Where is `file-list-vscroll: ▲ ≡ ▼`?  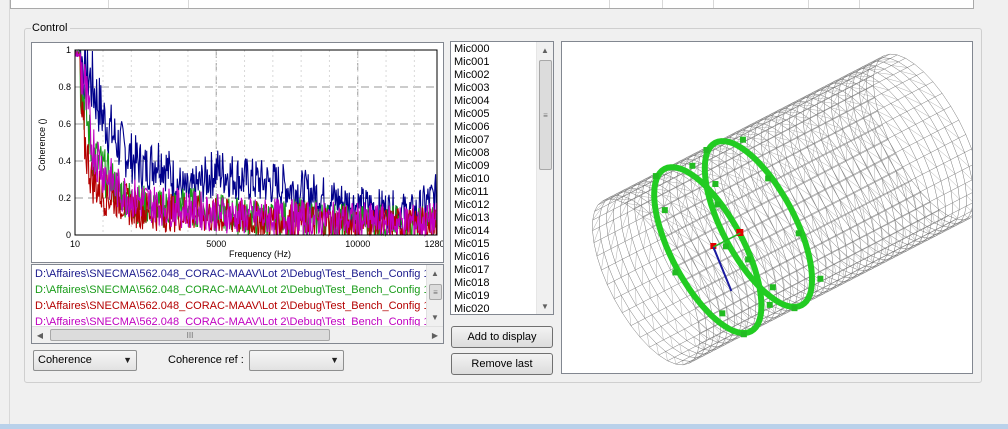
file-list-vscroll: ▲ ≡ ▼ is located at coordinates (434, 296).